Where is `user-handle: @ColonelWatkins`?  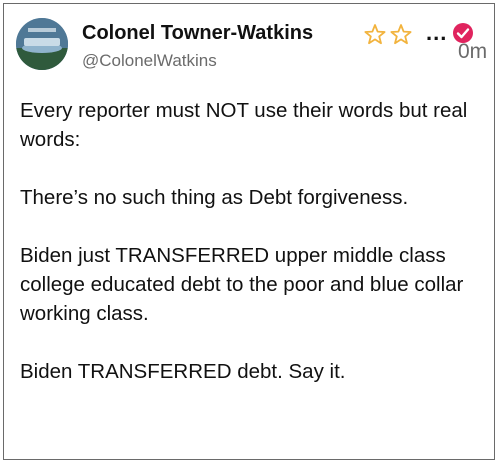 user-handle: @ColonelWatkins is located at coordinates (149, 61).